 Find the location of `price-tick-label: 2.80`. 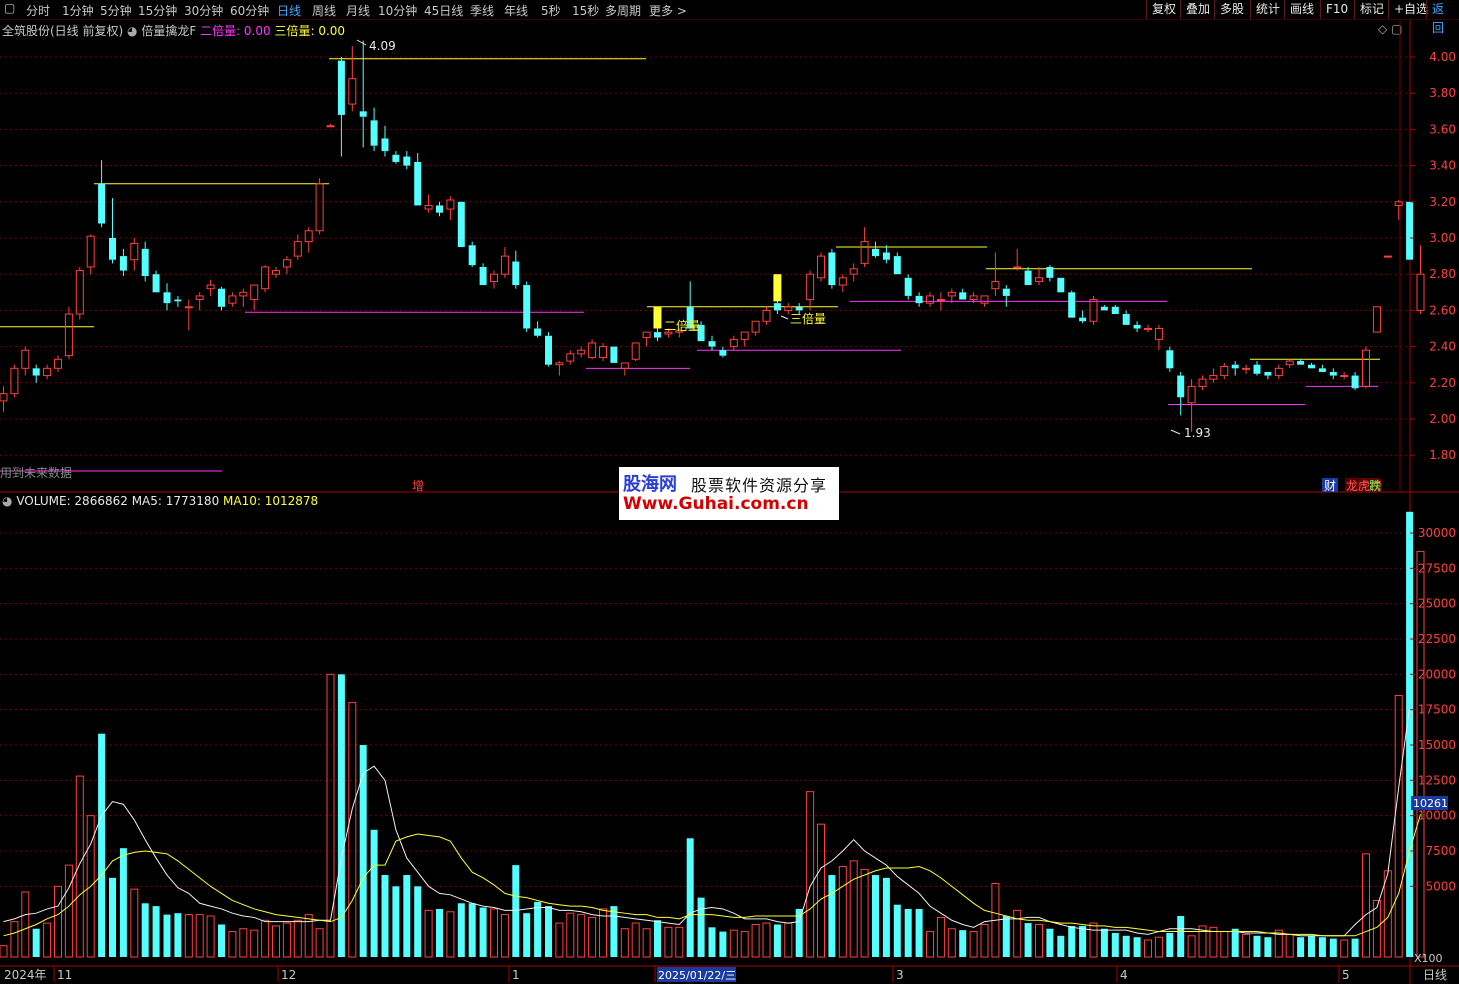

price-tick-label: 2.80 is located at coordinates (1442, 274).